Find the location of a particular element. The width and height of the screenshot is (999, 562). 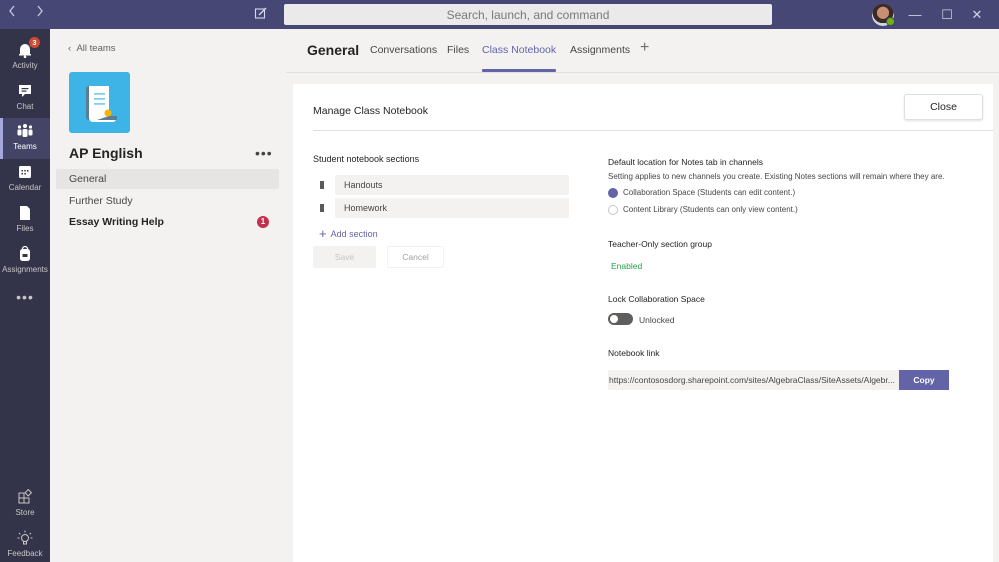

scroll-icon is located at coordinates (101, 104).